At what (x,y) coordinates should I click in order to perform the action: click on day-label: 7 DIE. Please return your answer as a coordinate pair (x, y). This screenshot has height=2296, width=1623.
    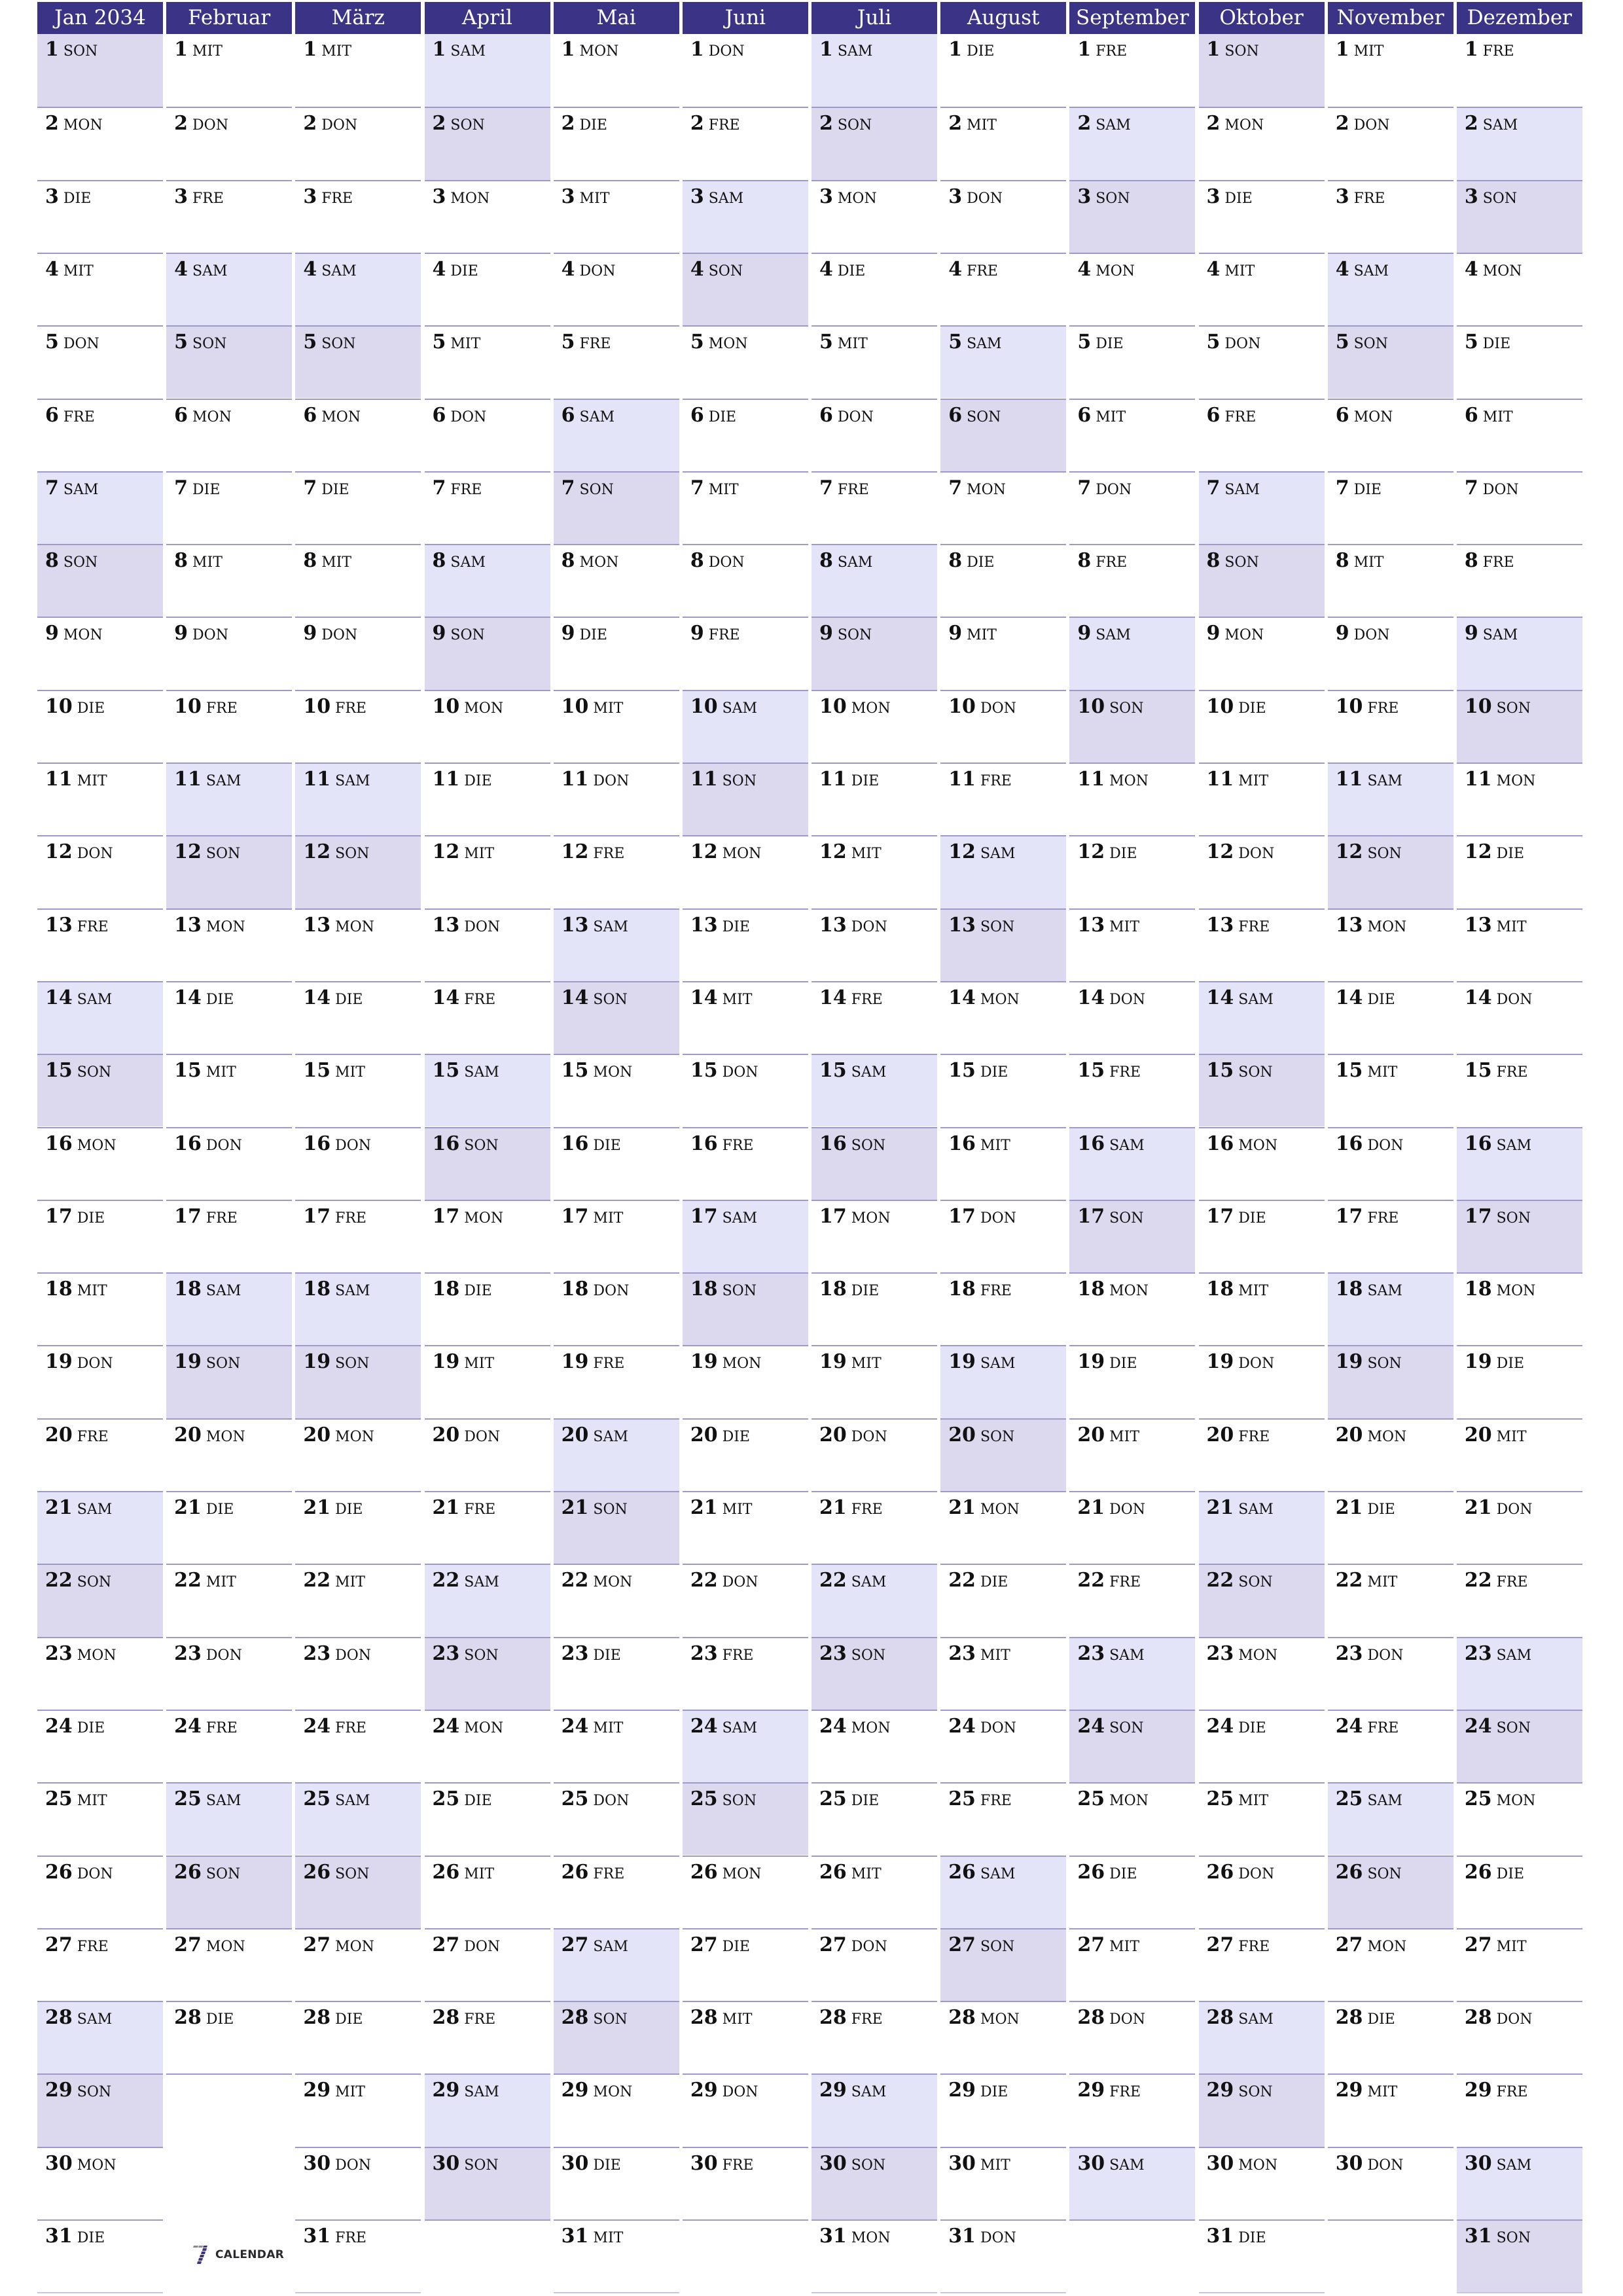
    Looking at the image, I should click on (197, 488).